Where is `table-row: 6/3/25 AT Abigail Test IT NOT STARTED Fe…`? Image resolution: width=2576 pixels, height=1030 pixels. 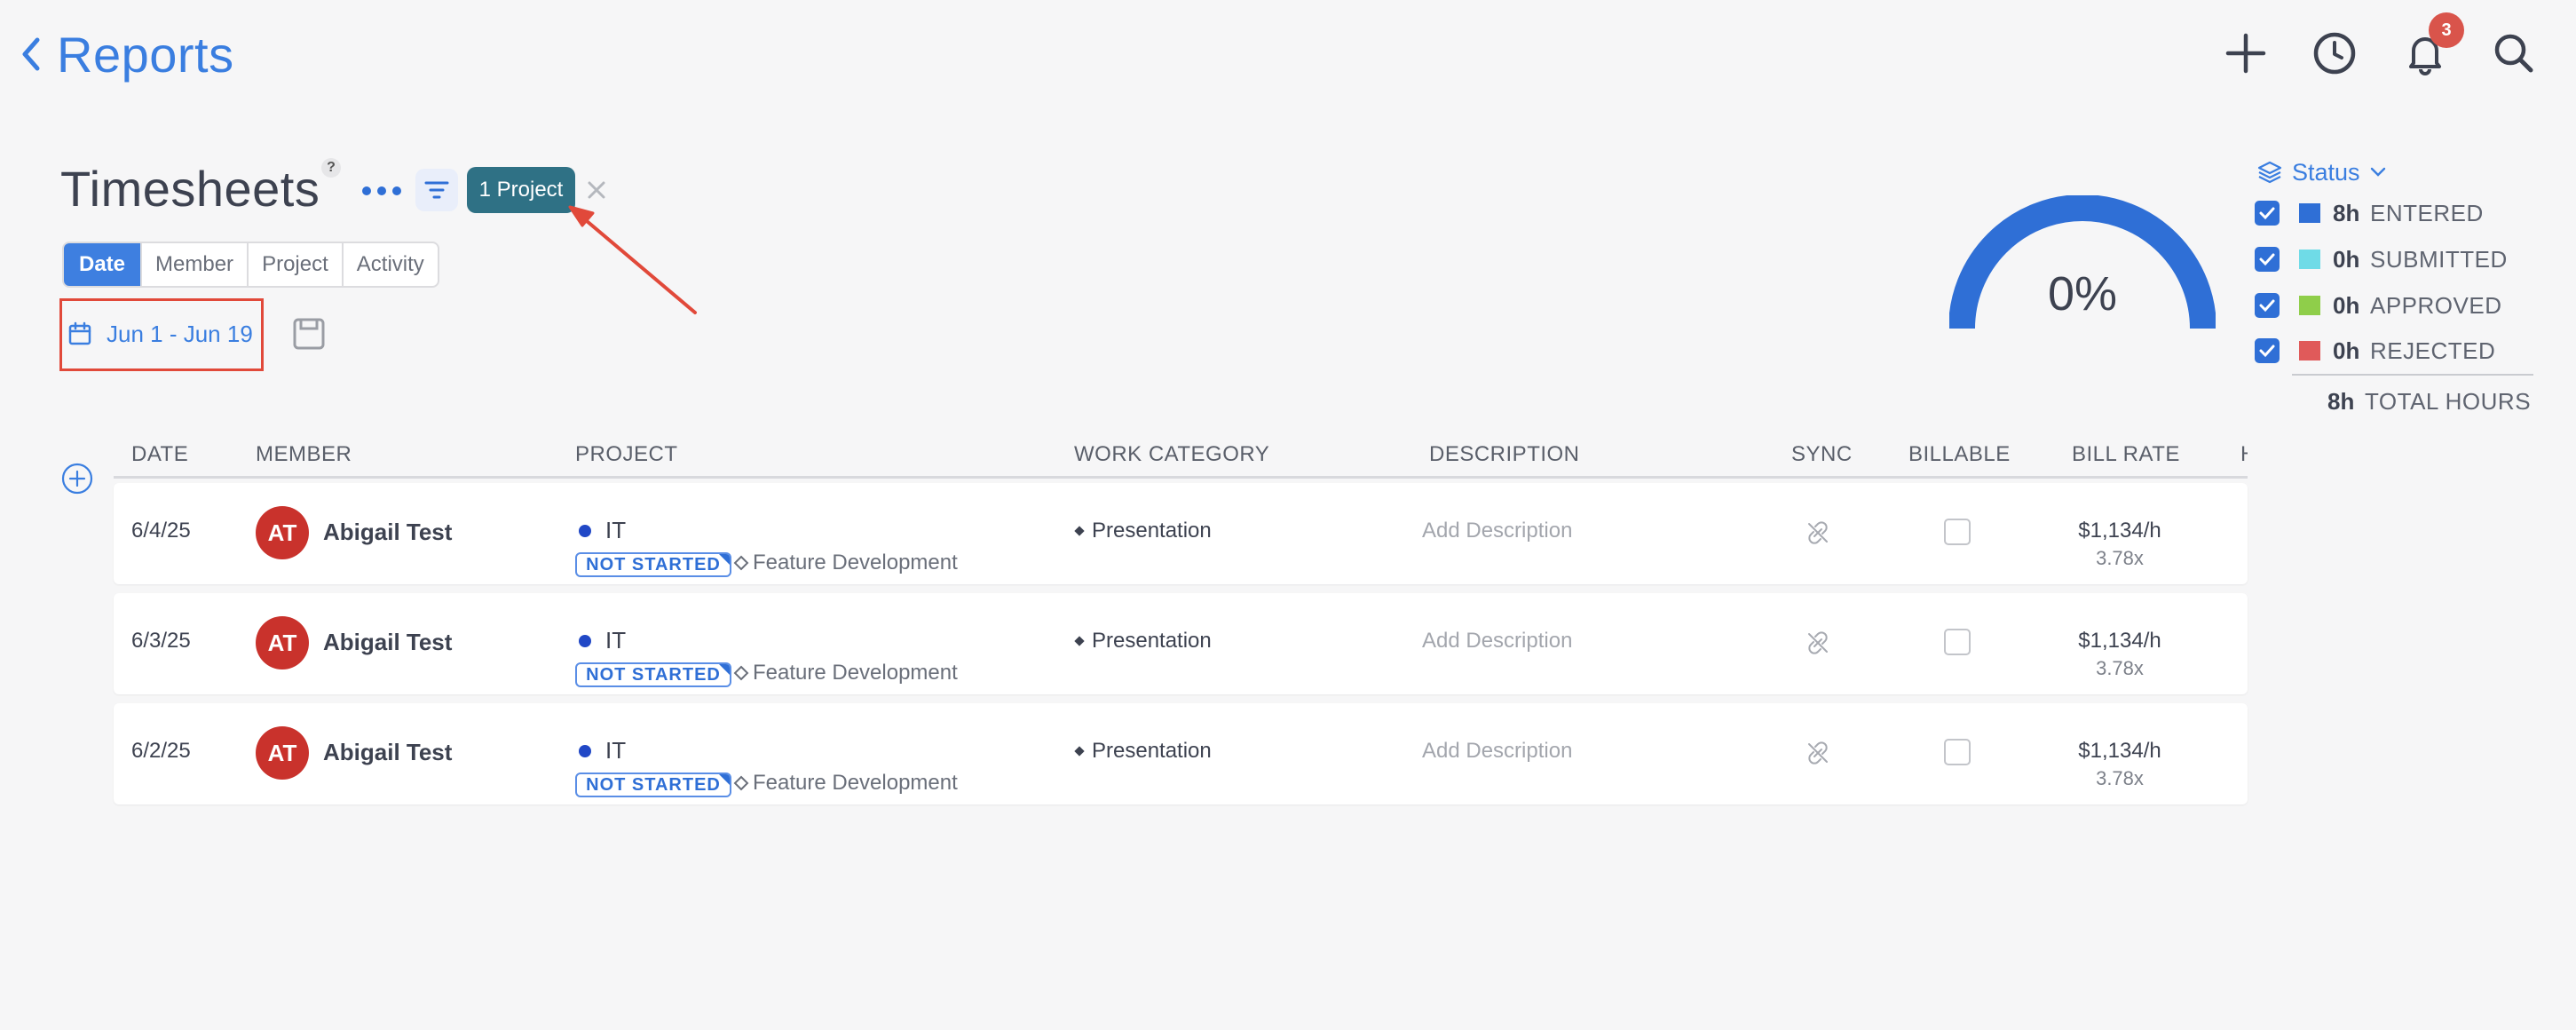 table-row: 6/3/25 AT Abigail Test IT NOT STARTED Fe… is located at coordinates (1181, 643).